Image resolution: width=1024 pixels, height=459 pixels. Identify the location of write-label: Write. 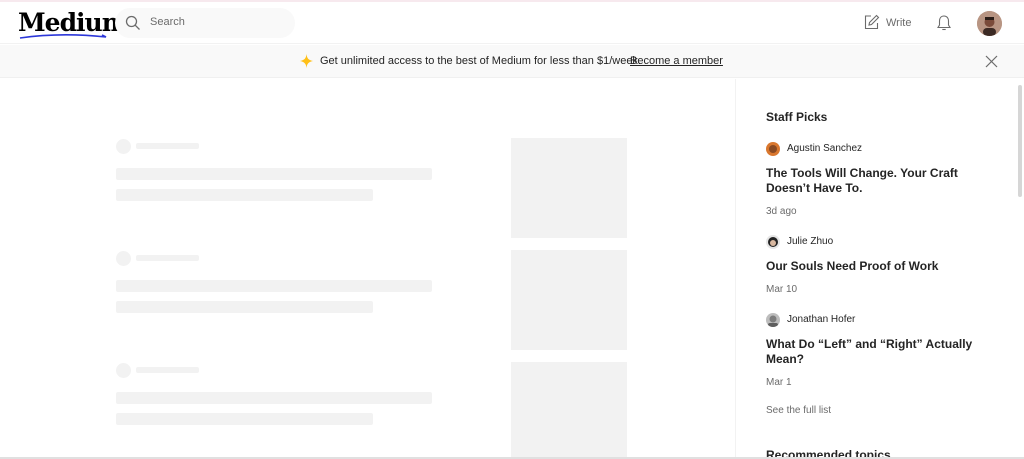
(899, 23).